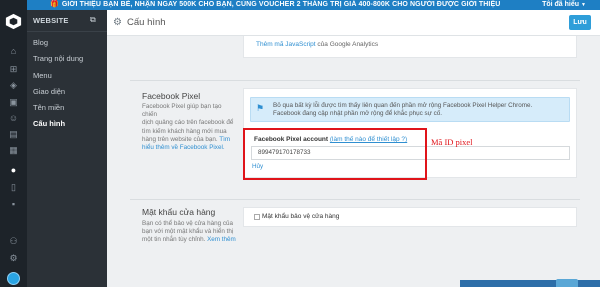 The height and width of the screenshot is (287, 600). Describe the element at coordinates (583, 5) in the screenshot. I see `chevron-down-icon: ▼` at that location.